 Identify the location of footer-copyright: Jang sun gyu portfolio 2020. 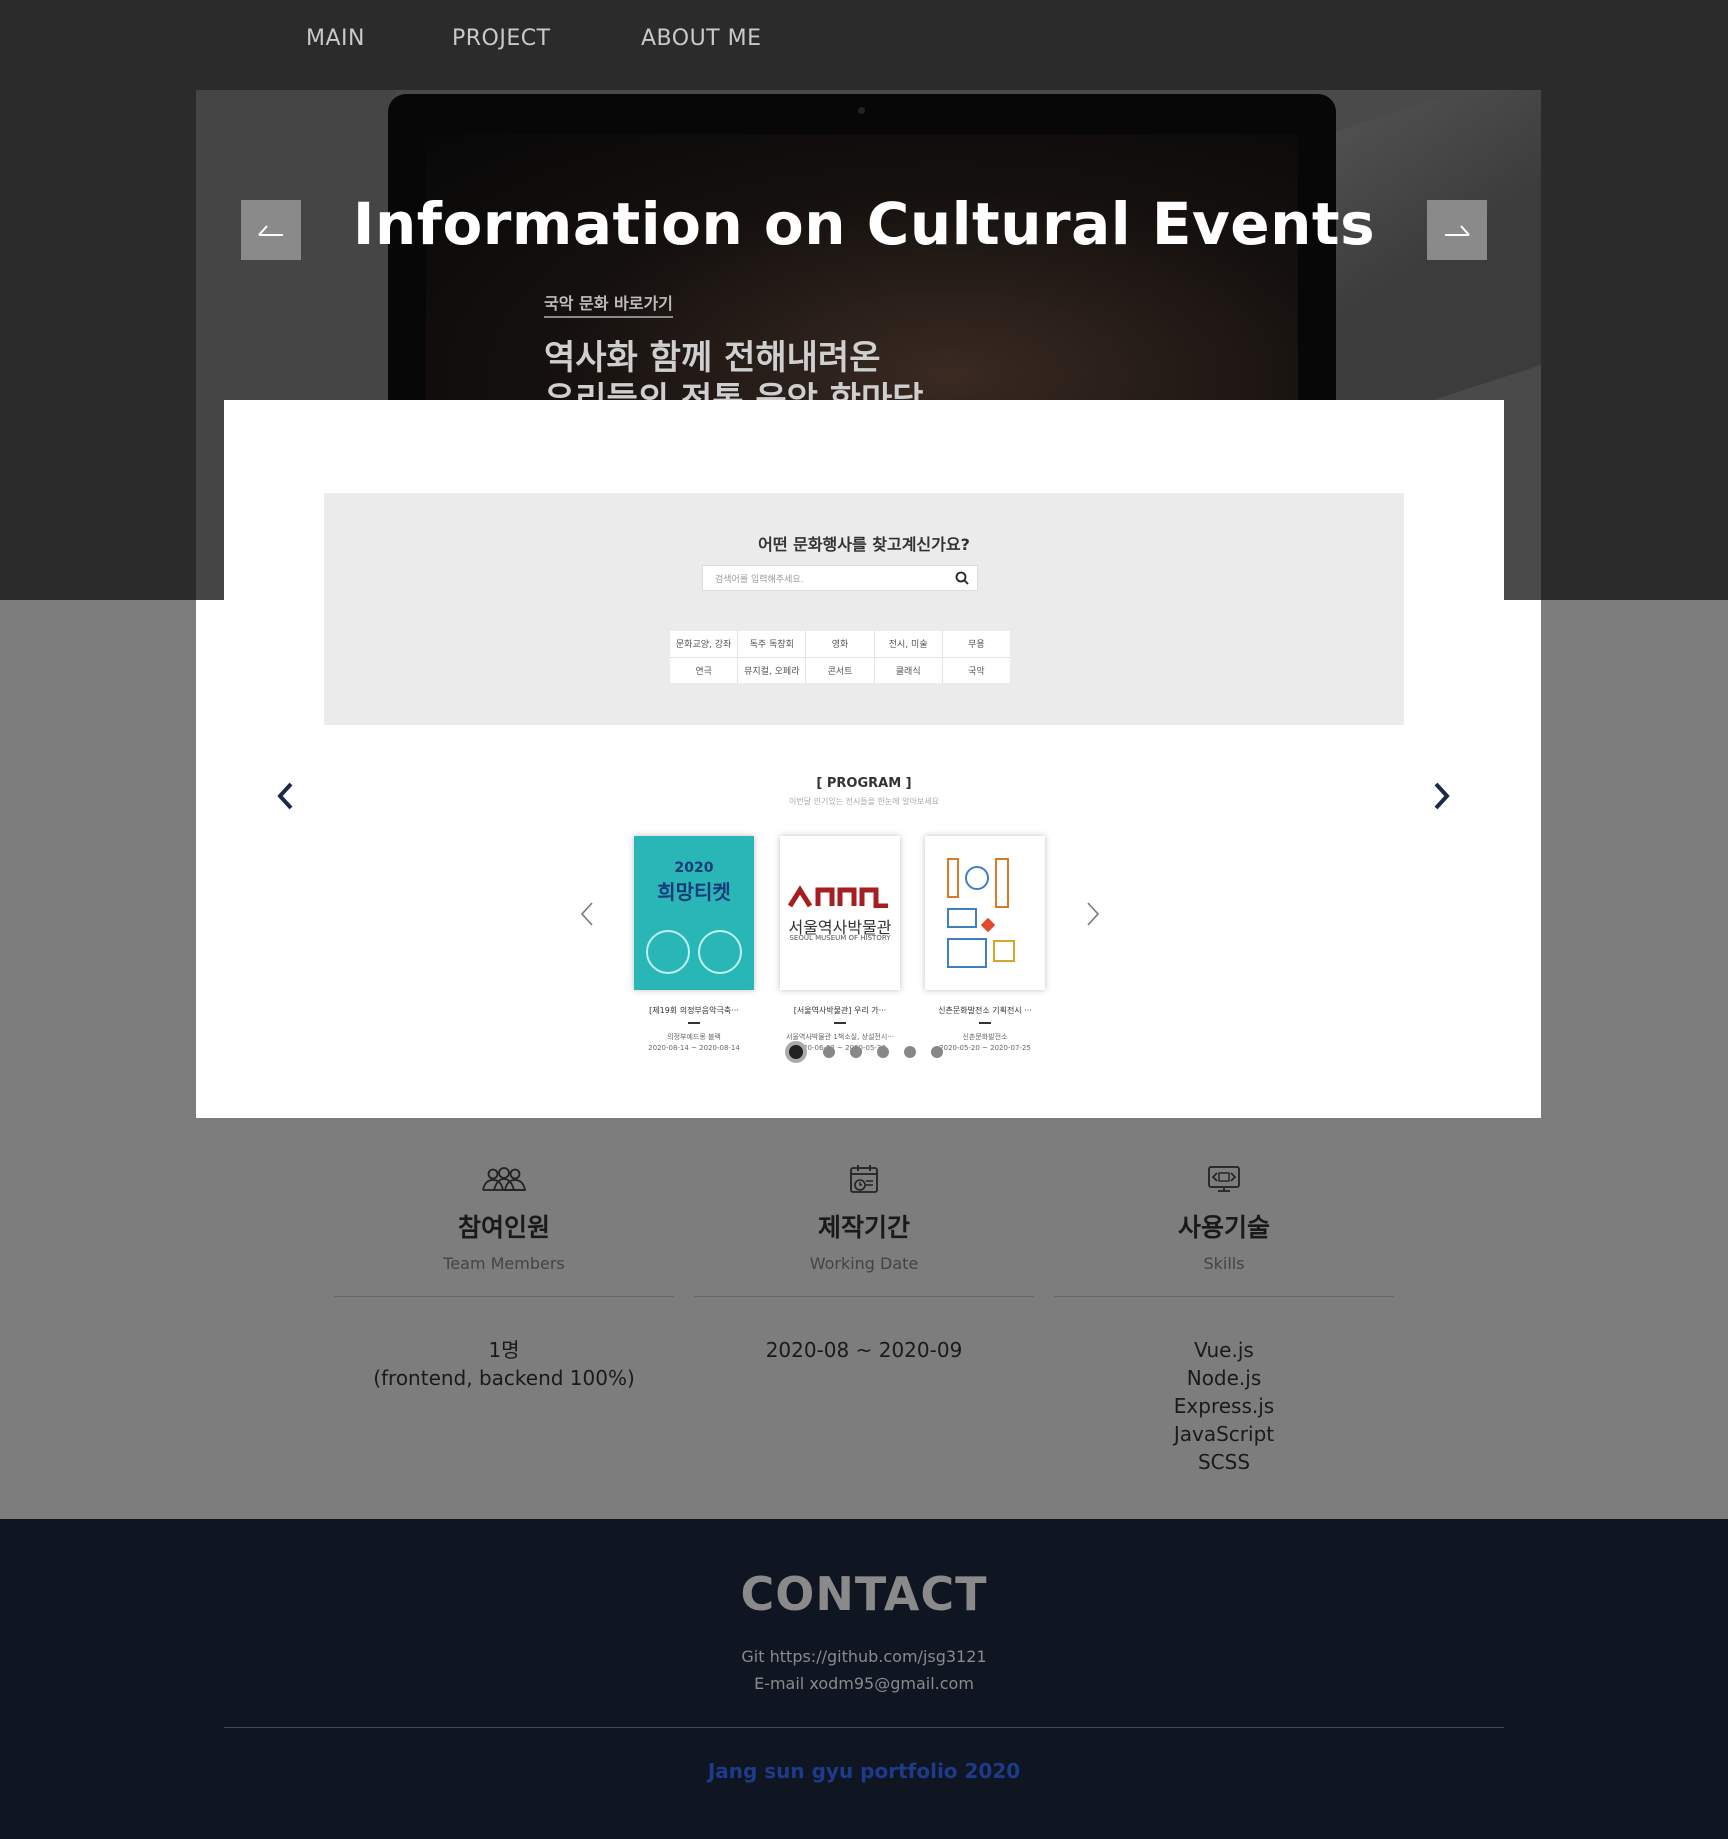
(864, 1771).